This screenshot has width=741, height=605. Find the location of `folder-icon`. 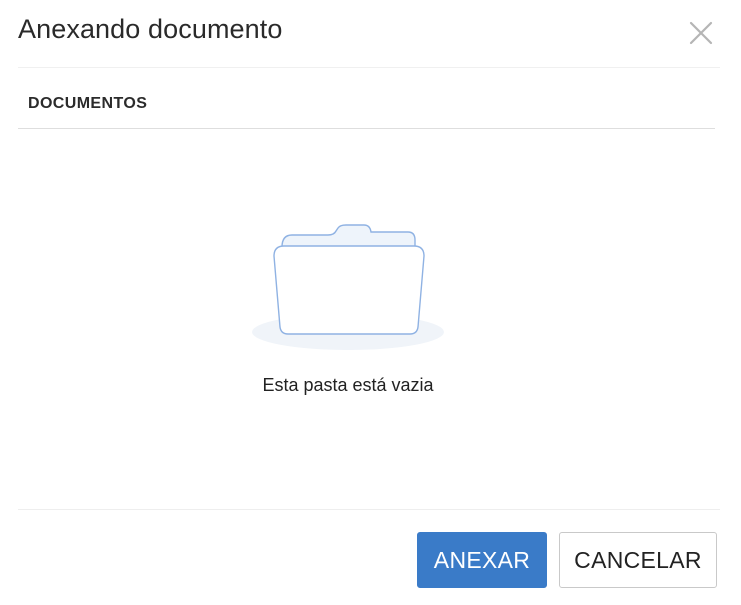

folder-icon is located at coordinates (348, 284).